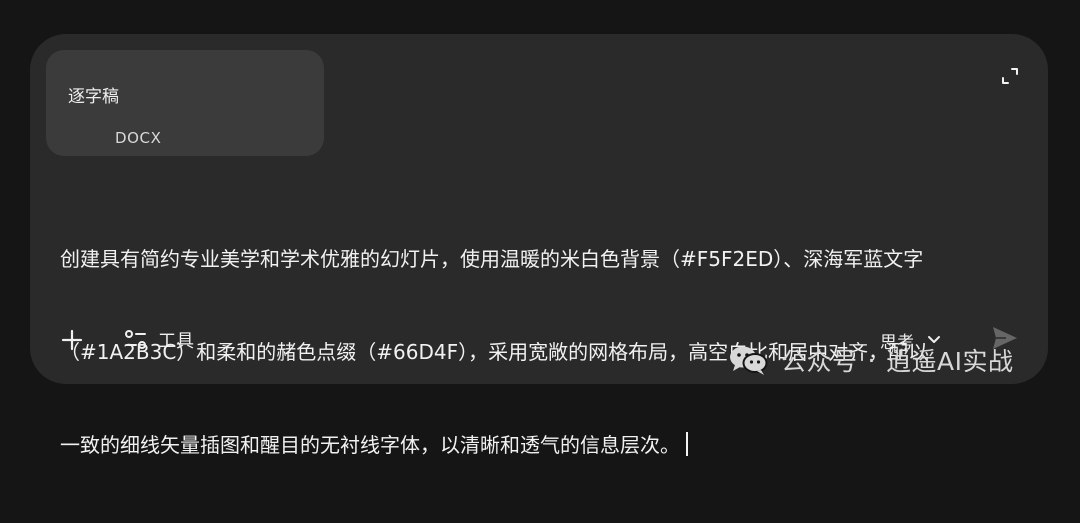  Describe the element at coordinates (897, 342) in the screenshot. I see `think-label: 思考` at that location.